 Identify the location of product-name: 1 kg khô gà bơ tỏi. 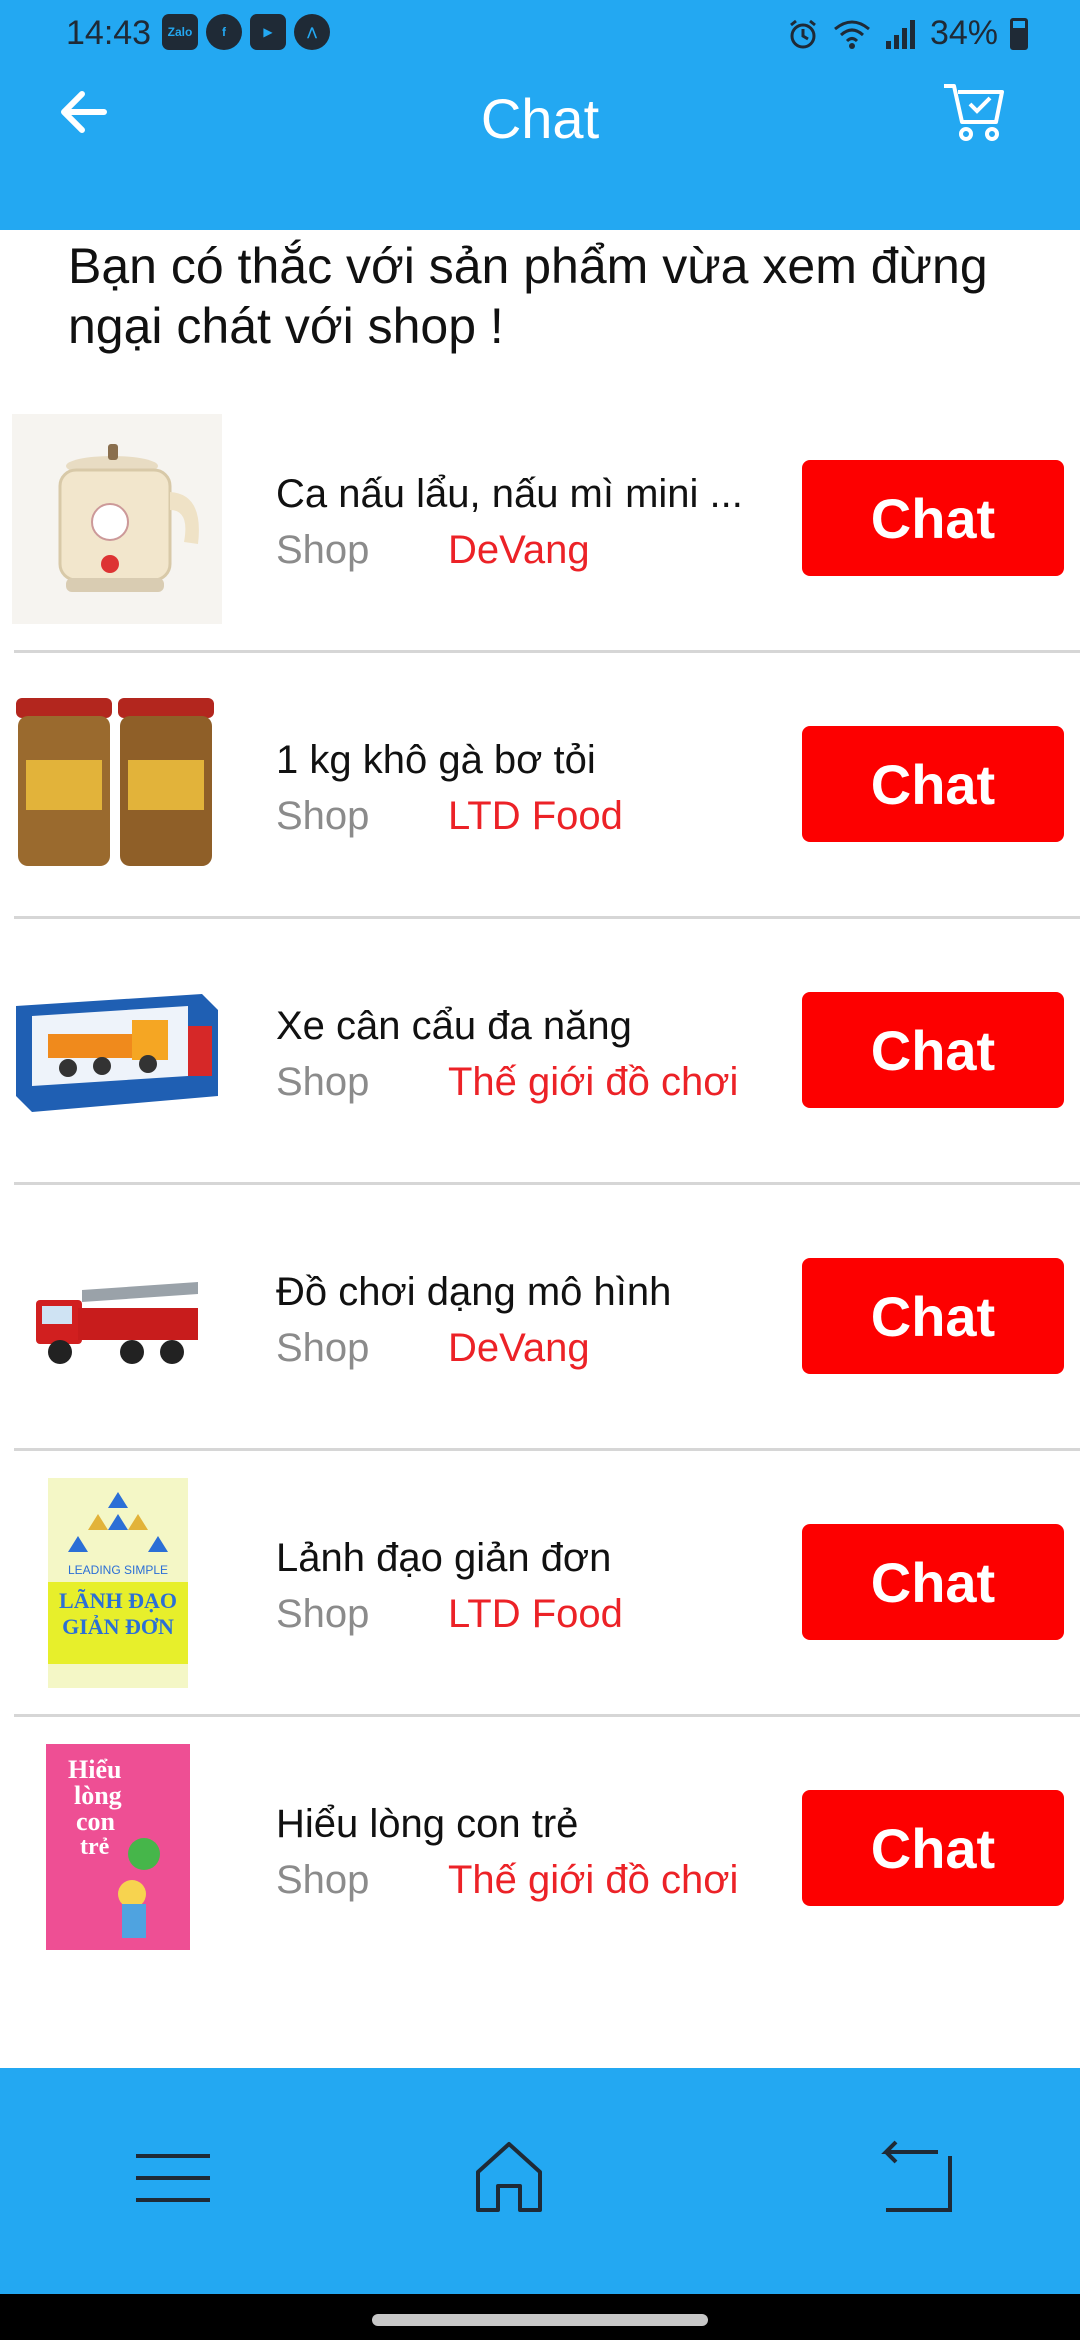
(436, 760).